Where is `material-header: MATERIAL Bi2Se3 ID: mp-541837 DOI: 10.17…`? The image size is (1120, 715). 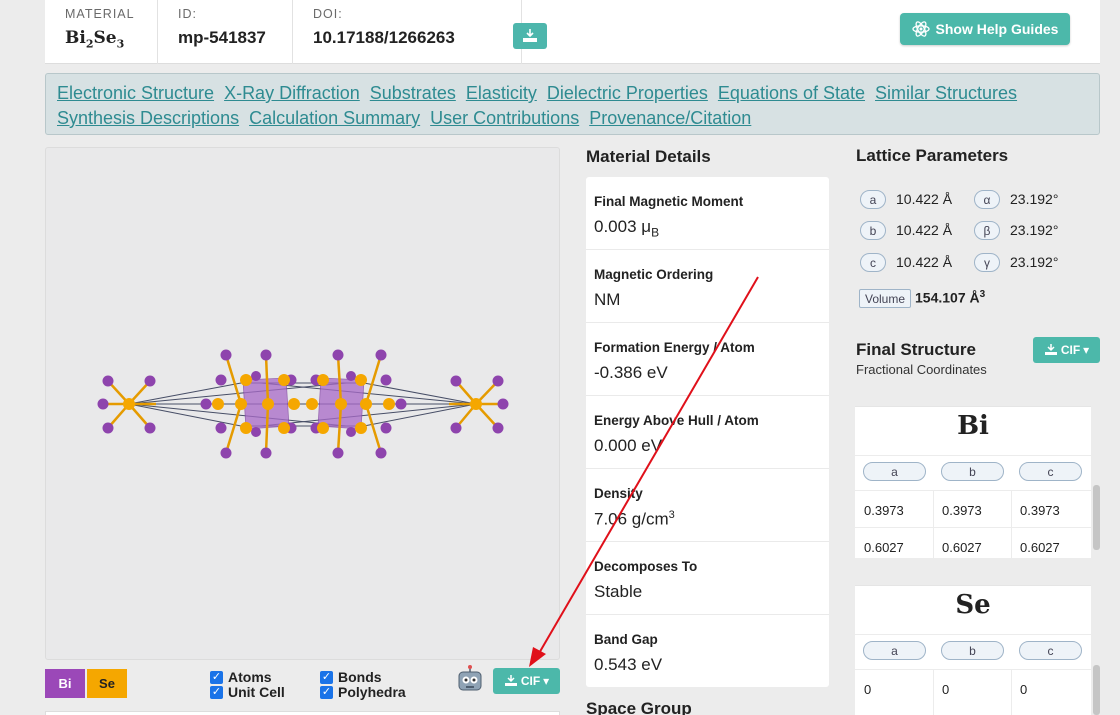
material-header: MATERIAL Bi2Se3 ID: mp-541837 DOI: 10.17… is located at coordinates (572, 32).